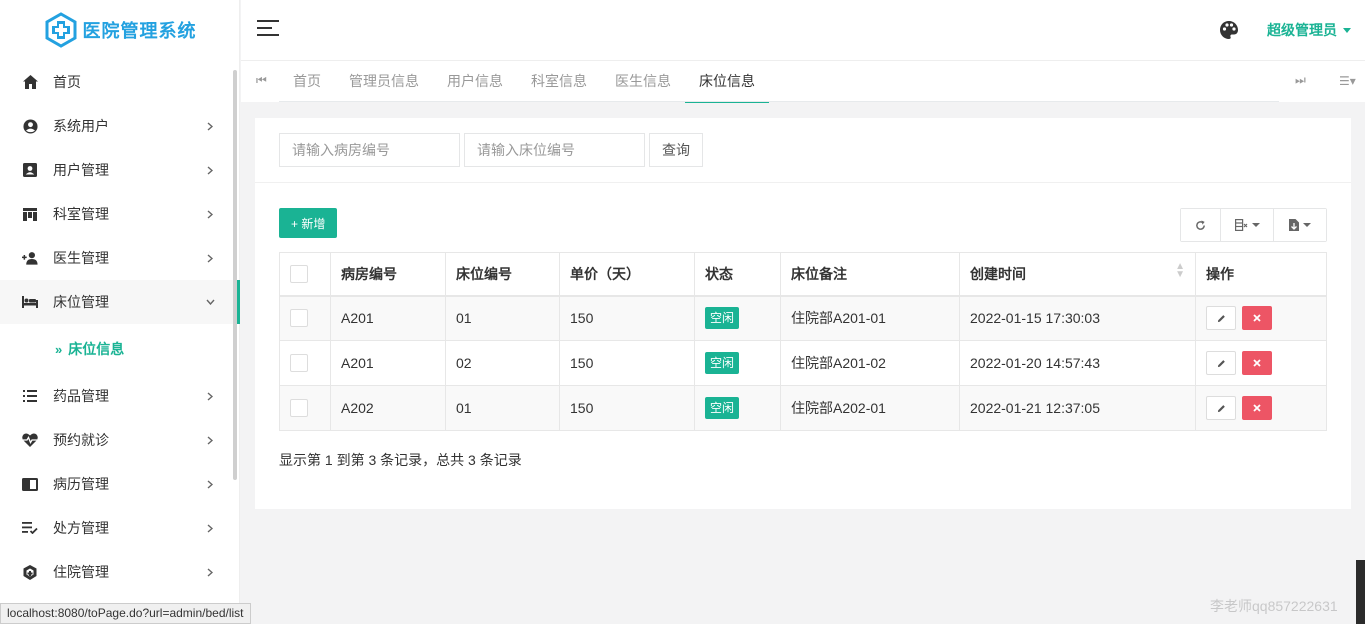 This screenshot has height=624, width=1365. I want to click on select-all-checkbox, so click(299, 273).